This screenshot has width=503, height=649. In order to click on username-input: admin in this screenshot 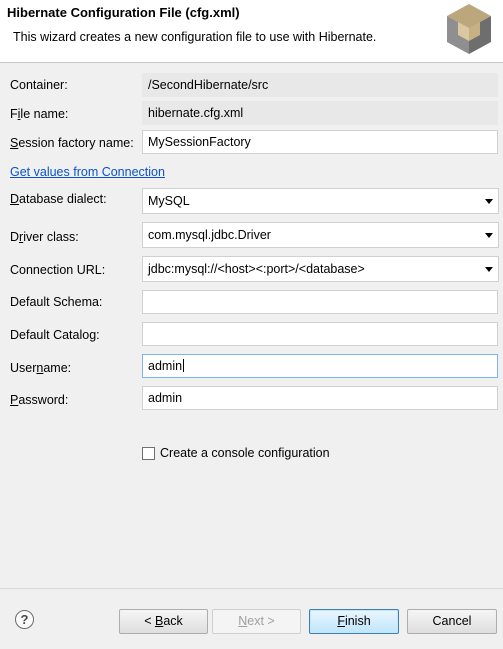, I will do `click(320, 366)`.